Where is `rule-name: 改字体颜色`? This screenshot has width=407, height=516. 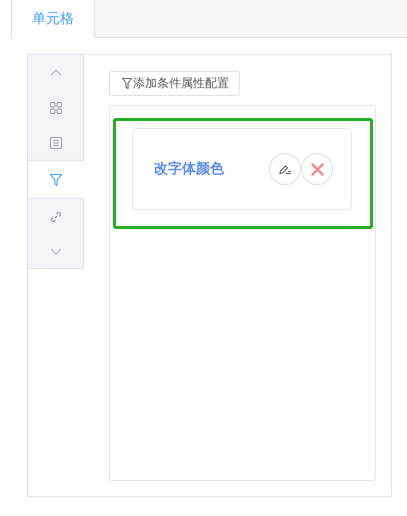
rule-name: 改字体颜色 is located at coordinates (189, 169).